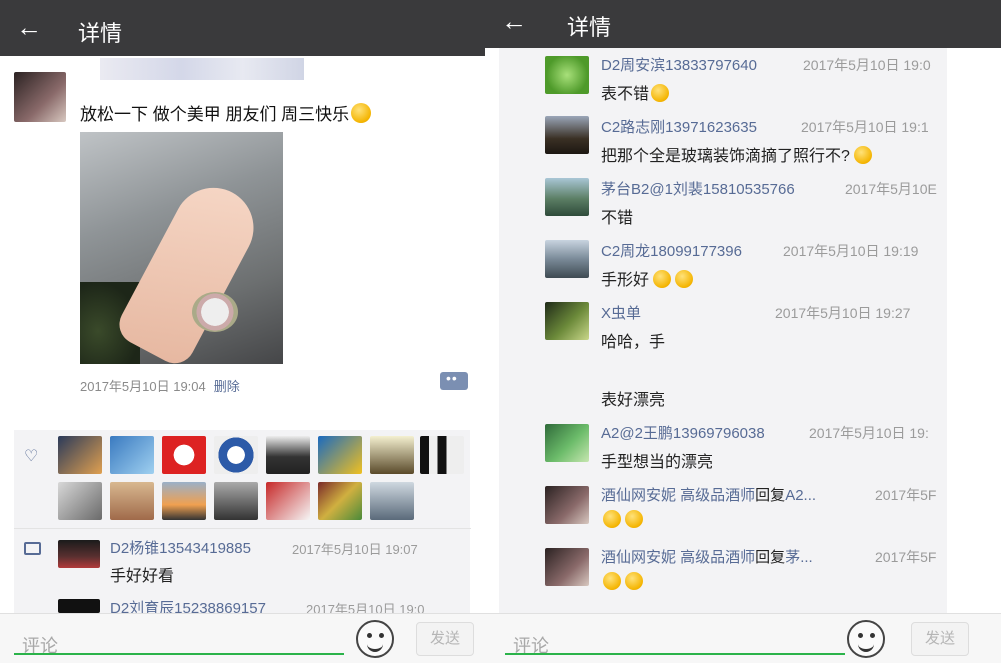  What do you see at coordinates (679, 64) in the screenshot?
I see `comment-author: D2周安滨13833797640` at bounding box center [679, 64].